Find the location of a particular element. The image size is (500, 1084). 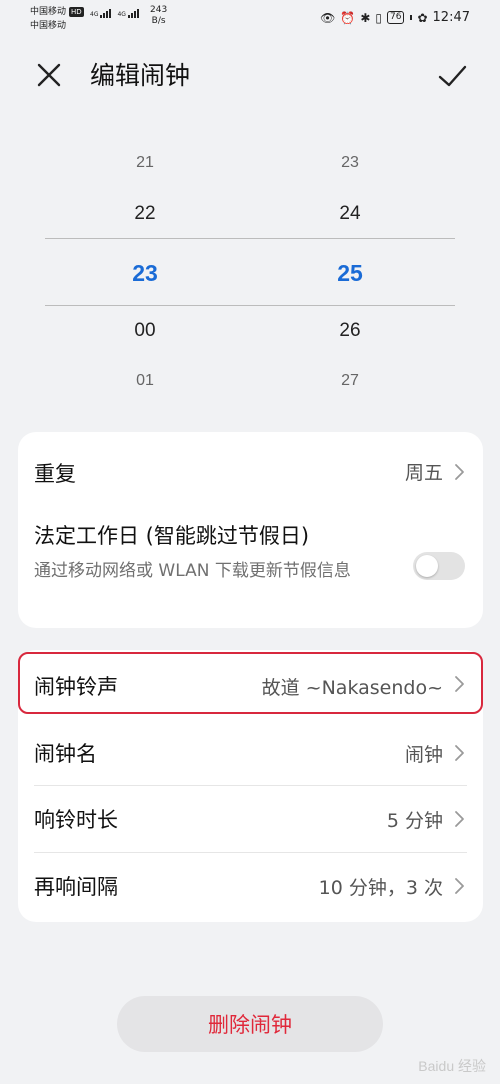

ringtone-label: 闹钟铃声 is located at coordinates (76, 687).